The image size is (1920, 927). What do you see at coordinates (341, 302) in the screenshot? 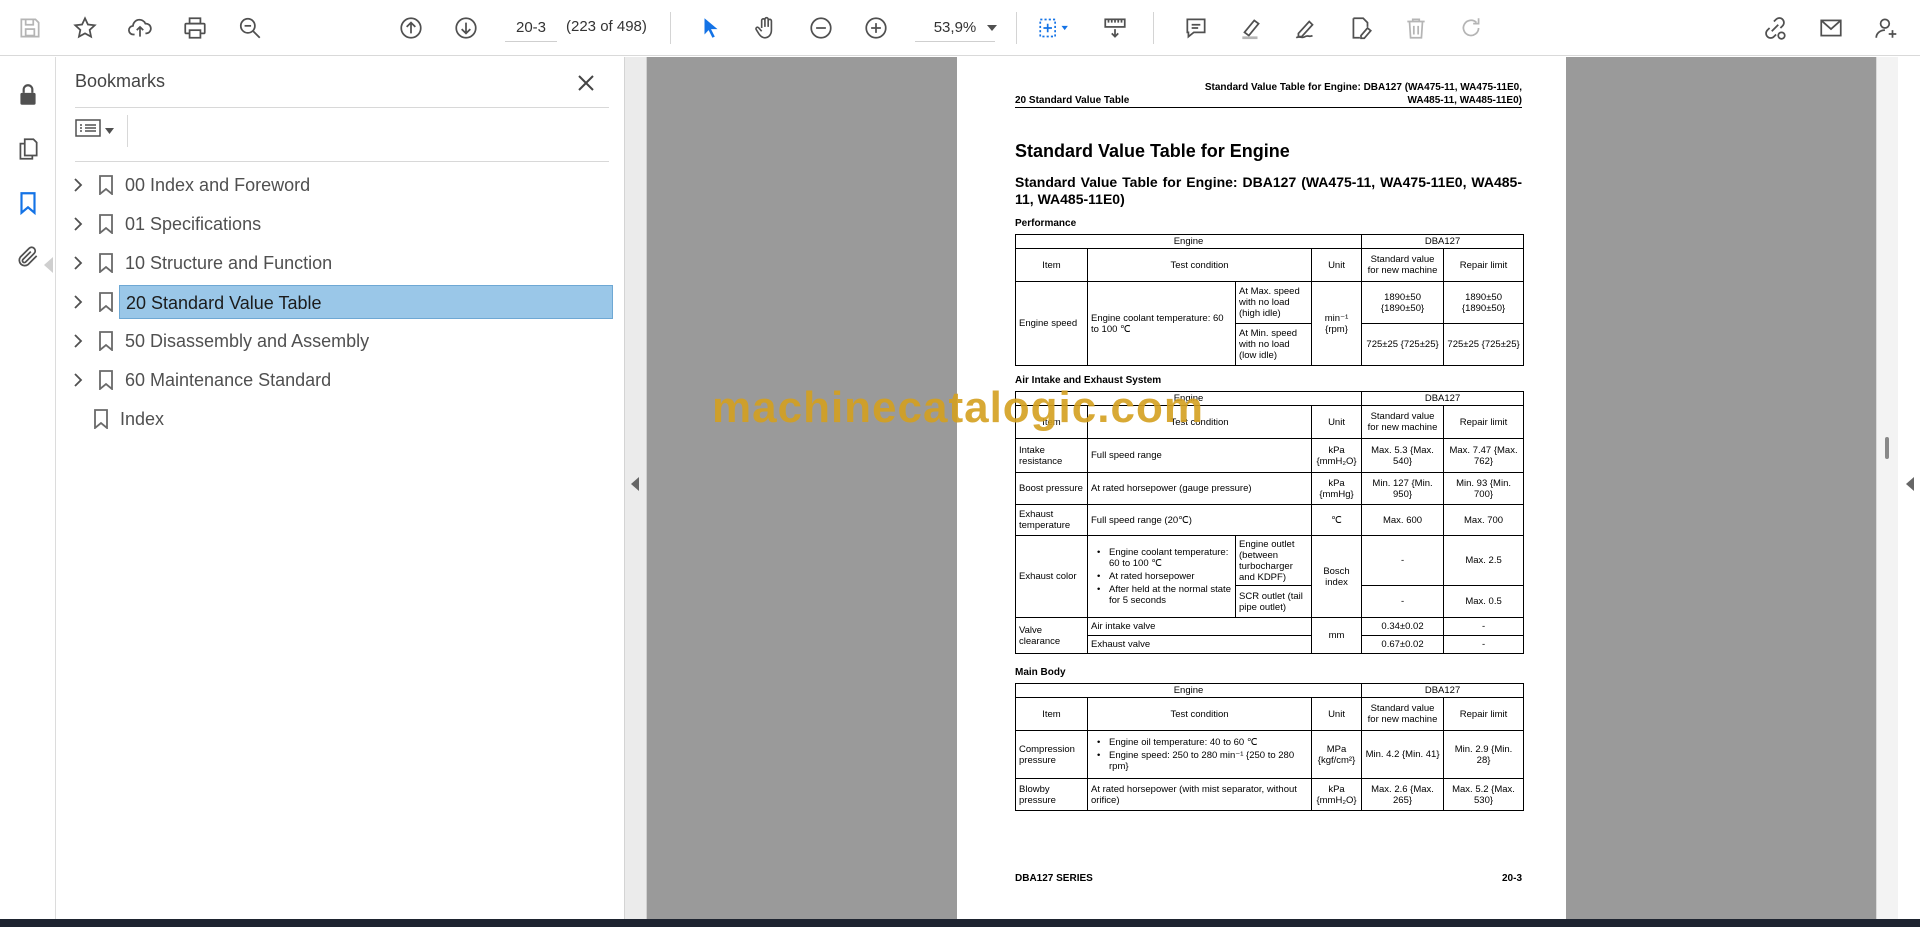
I see `bookmark-item-selected: 20 Standard Value Table` at bounding box center [341, 302].